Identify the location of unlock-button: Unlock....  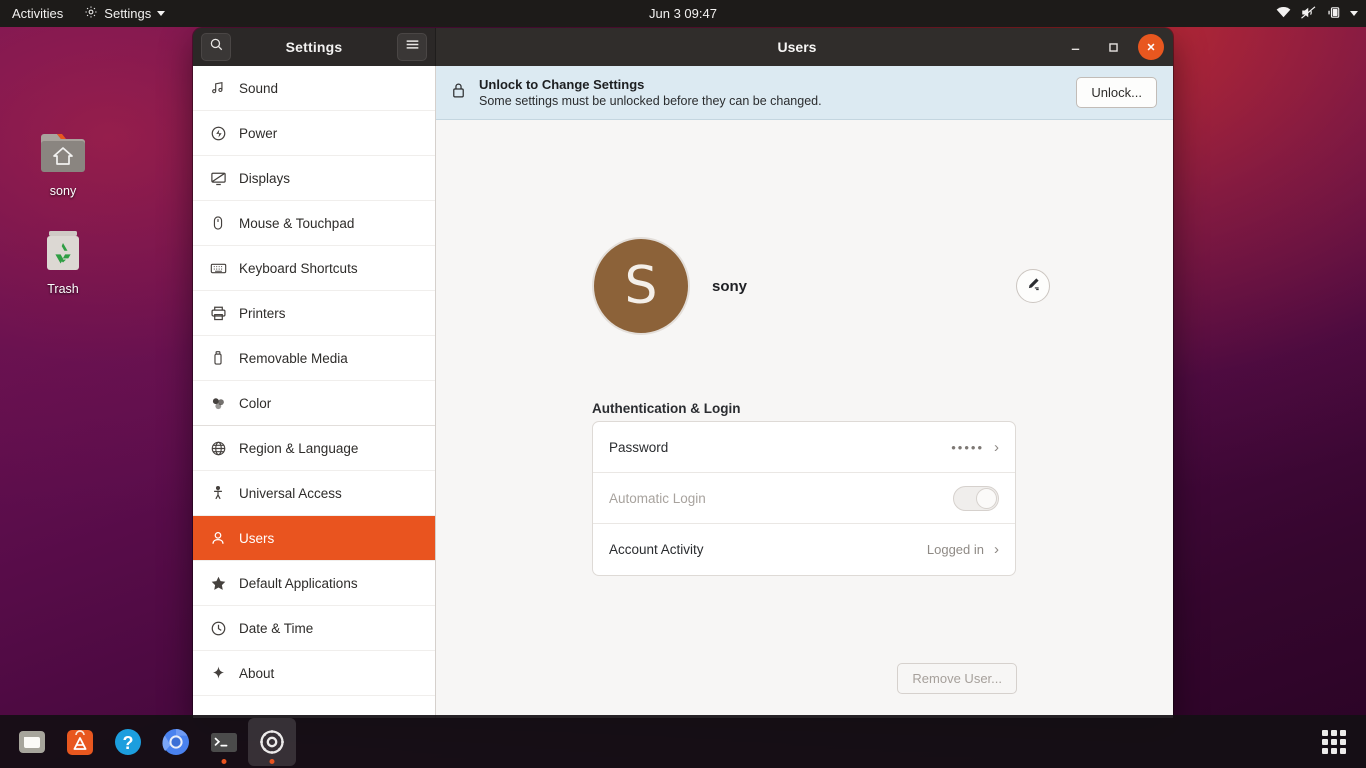
(1116, 92).